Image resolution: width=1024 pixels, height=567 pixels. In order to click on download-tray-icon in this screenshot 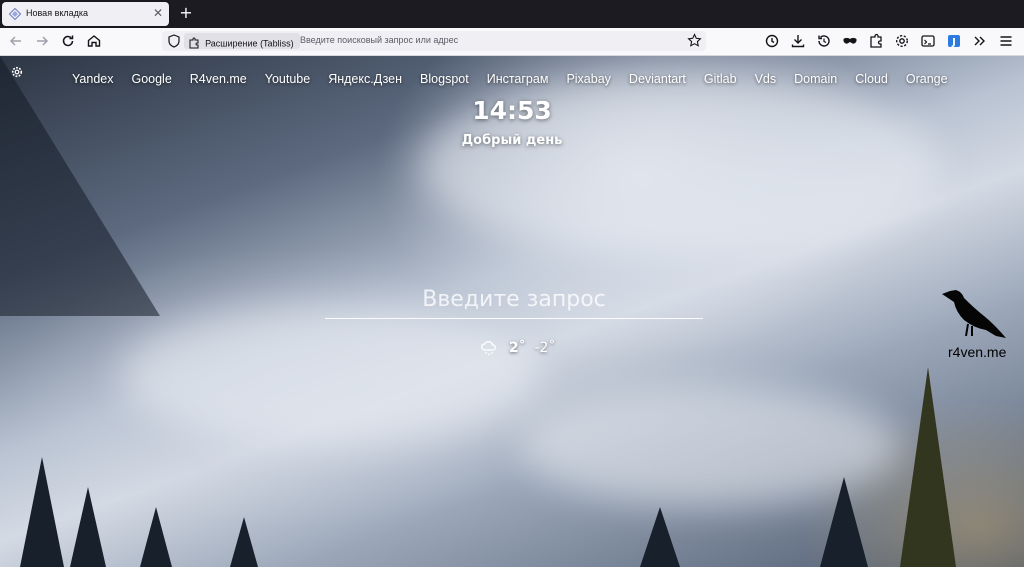, I will do `click(798, 41)`.